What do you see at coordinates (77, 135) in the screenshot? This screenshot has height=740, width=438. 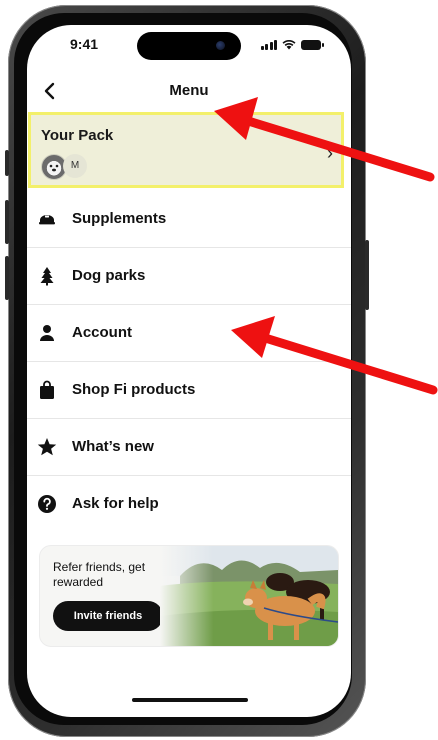 I see `your-pack-title: Your Pack` at bounding box center [77, 135].